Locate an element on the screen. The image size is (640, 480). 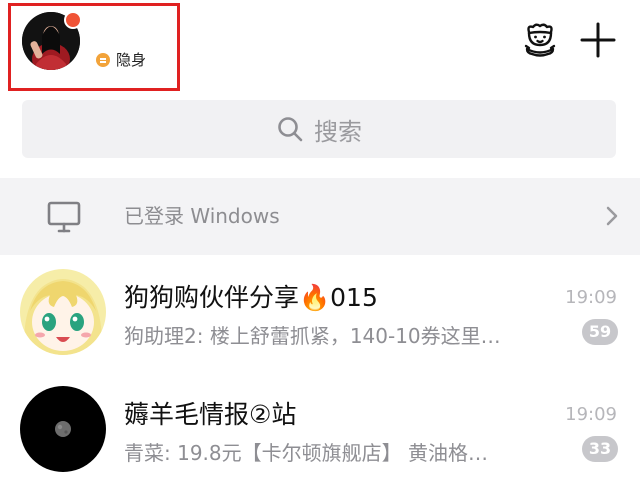
search-icon is located at coordinates (290, 129).